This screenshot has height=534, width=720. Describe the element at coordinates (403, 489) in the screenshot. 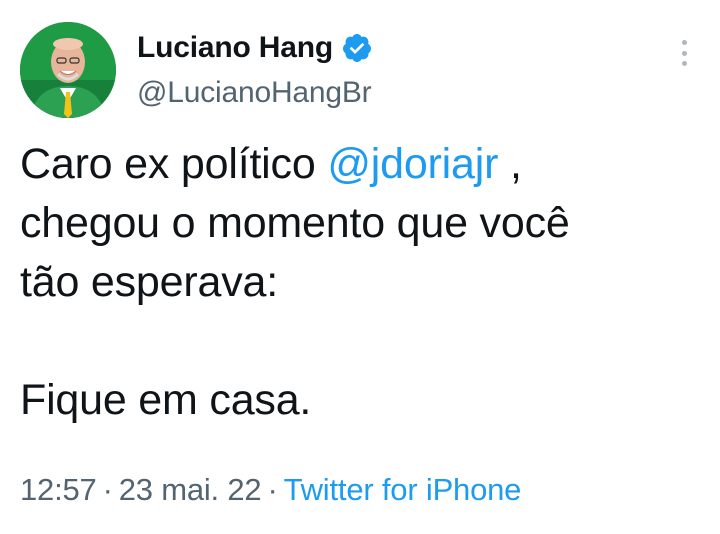

I see `source-link: Twitter for iPhone` at that location.